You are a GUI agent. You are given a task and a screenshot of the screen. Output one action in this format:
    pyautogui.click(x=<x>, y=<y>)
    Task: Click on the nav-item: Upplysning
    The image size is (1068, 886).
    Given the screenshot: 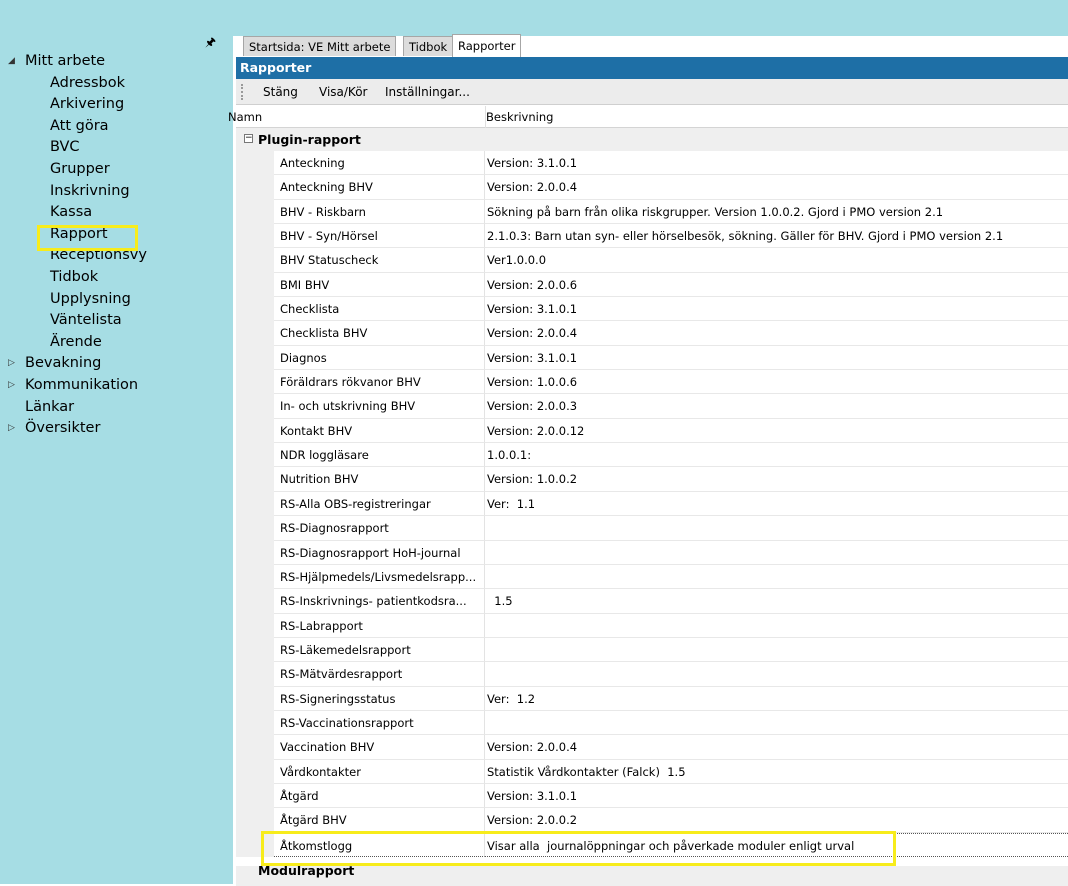 What is the action you would take?
    pyautogui.click(x=116, y=300)
    